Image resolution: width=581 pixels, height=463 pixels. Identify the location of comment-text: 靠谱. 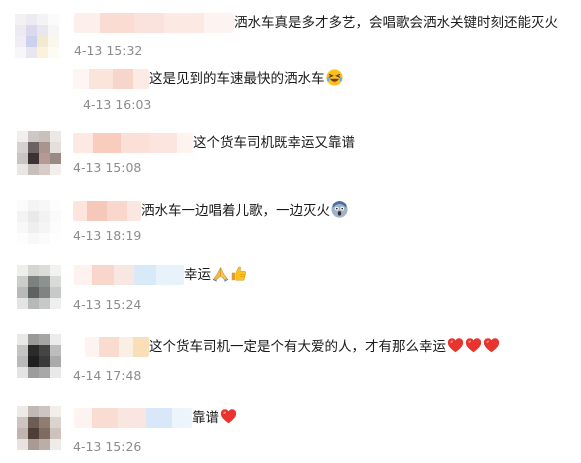
(214, 418).